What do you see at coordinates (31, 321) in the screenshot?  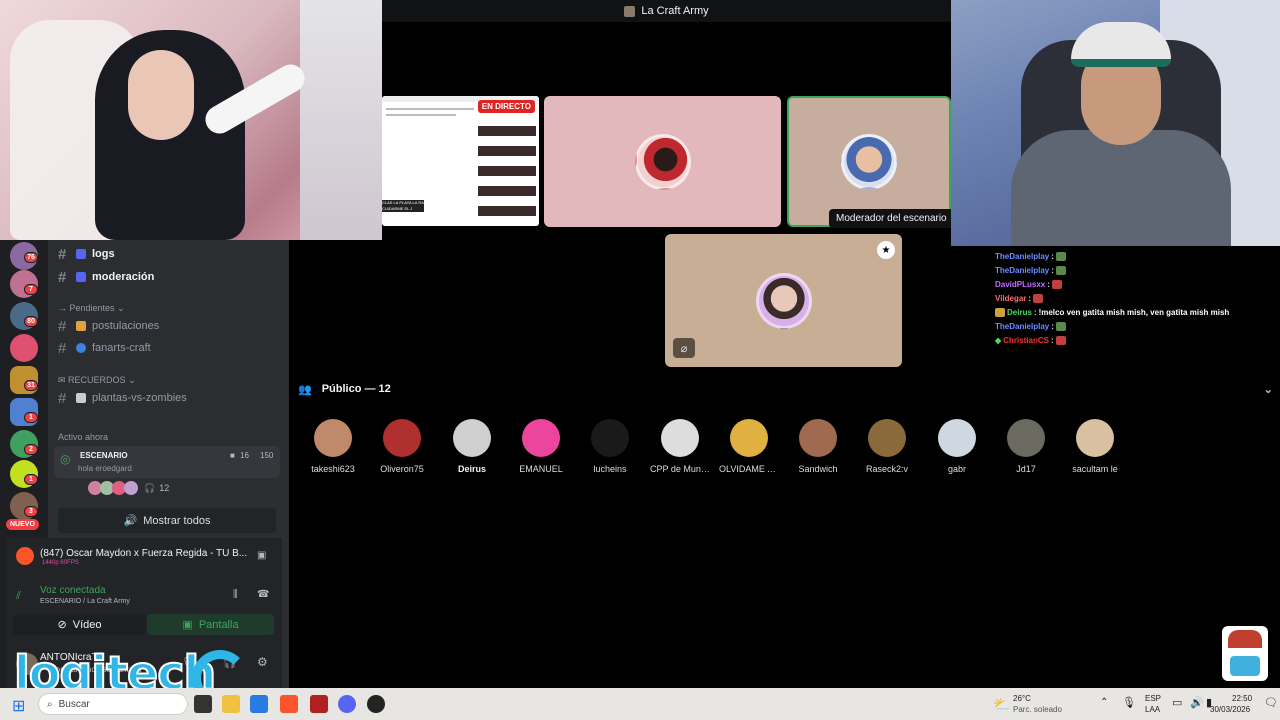 I see `unread-badge: 80` at bounding box center [31, 321].